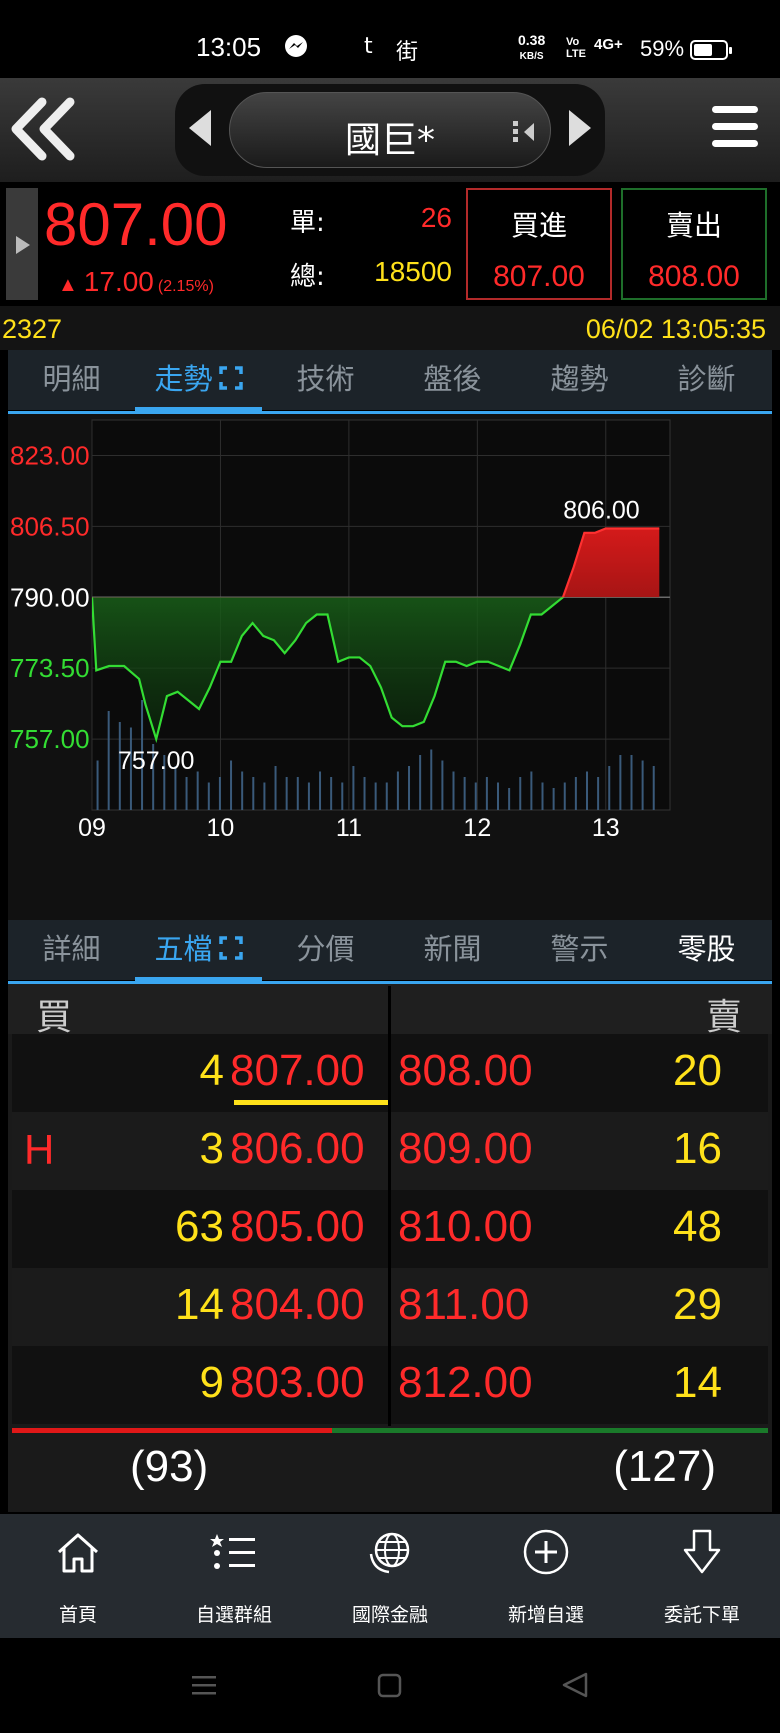 The width and height of the screenshot is (780, 1733). I want to click on back-icon, so click(44, 129).